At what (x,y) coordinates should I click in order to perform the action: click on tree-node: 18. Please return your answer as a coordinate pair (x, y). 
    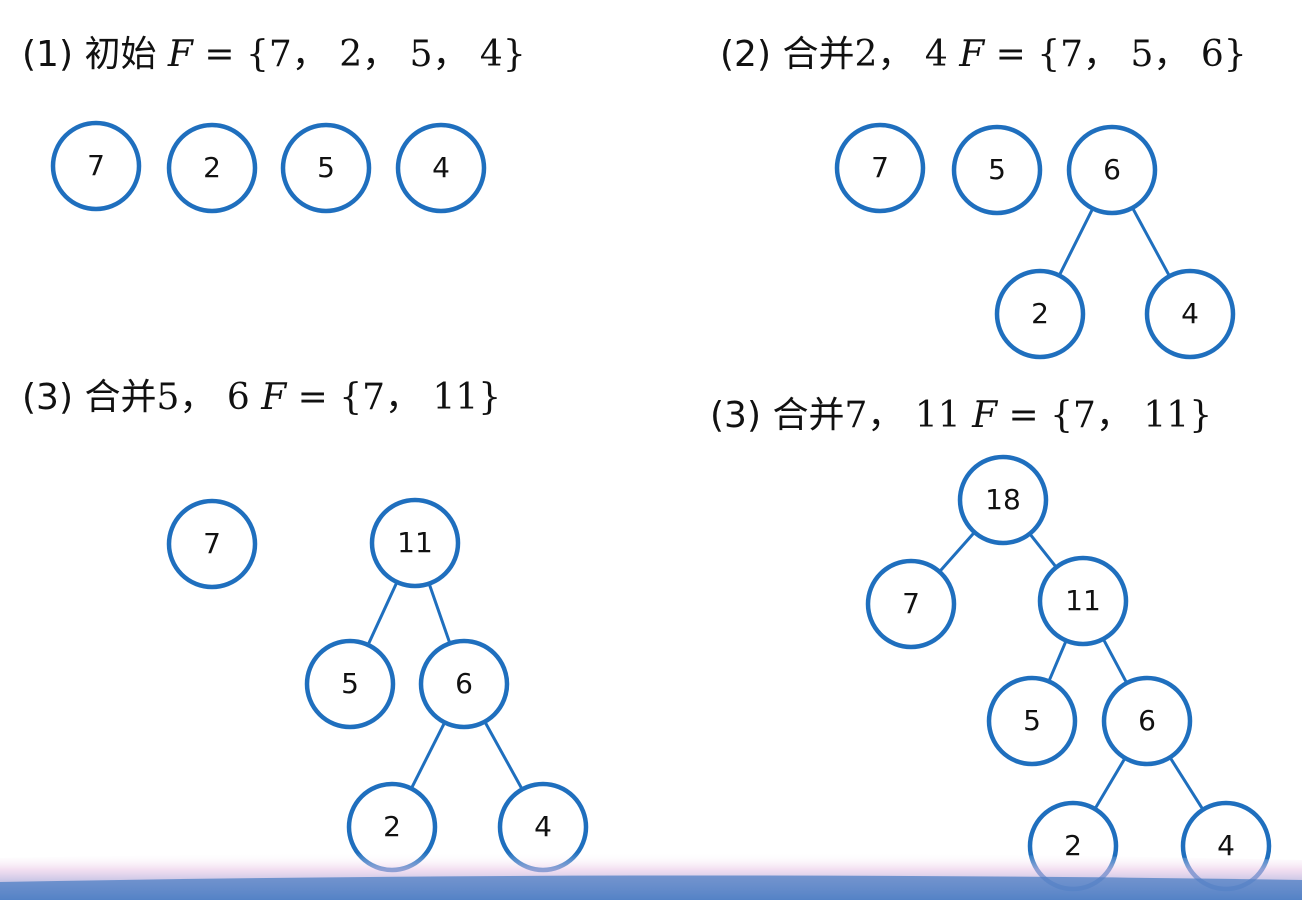
    Looking at the image, I should click on (1003, 500).